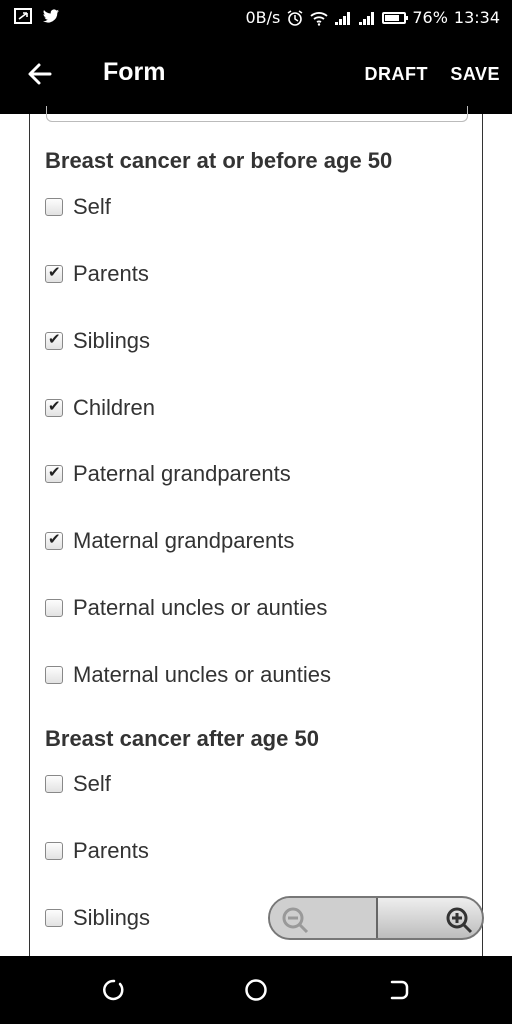 This screenshot has width=512, height=1024. What do you see at coordinates (428, 918) in the screenshot?
I see `zoom-in-button` at bounding box center [428, 918].